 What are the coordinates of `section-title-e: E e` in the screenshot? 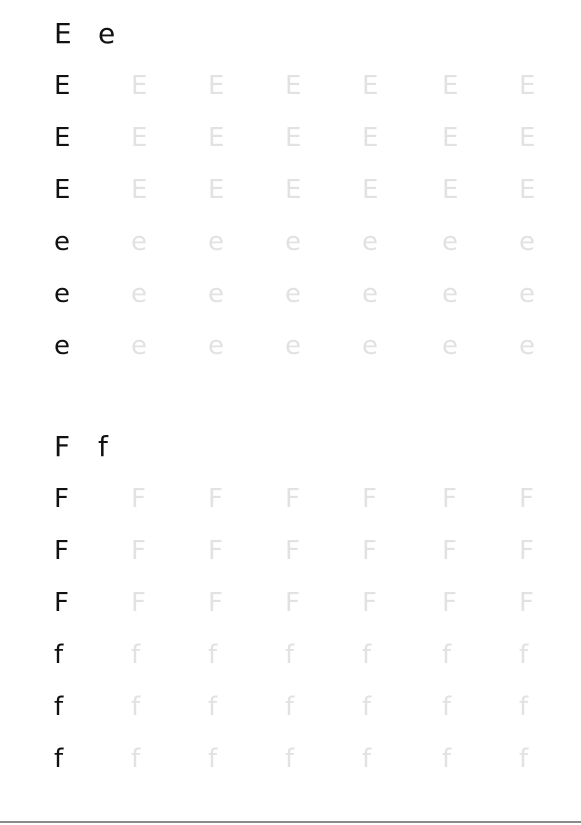 It's located at (154, 34).